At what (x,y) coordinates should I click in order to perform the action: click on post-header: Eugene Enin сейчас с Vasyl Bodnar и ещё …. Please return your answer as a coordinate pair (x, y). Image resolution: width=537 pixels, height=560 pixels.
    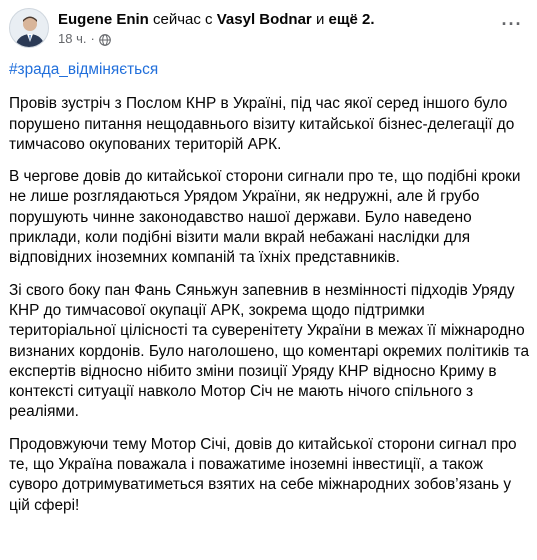
    Looking at the image, I should click on (268, 32).